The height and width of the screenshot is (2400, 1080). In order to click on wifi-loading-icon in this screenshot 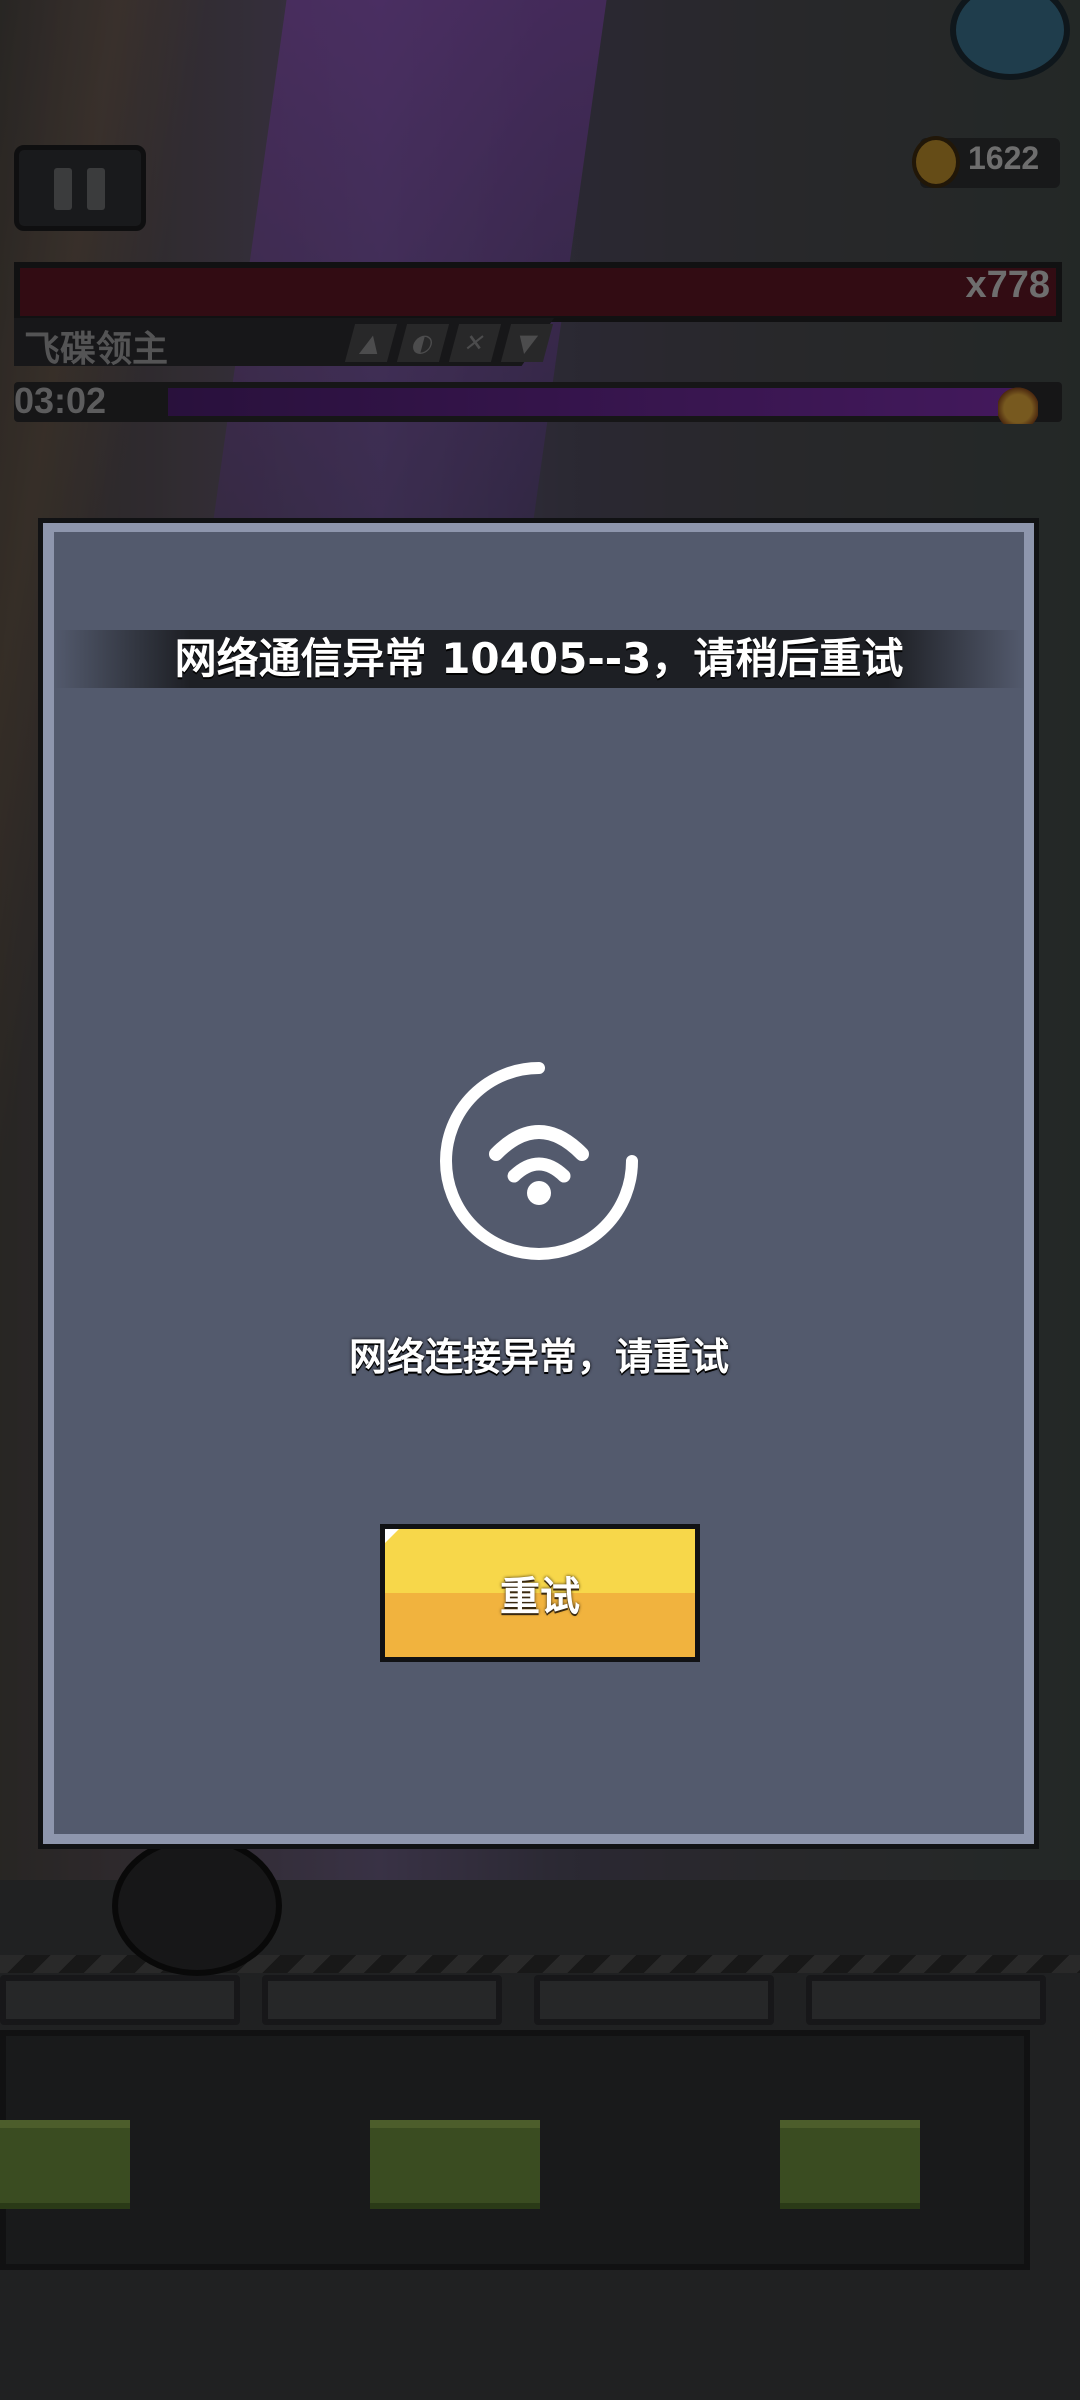, I will do `click(539, 1161)`.